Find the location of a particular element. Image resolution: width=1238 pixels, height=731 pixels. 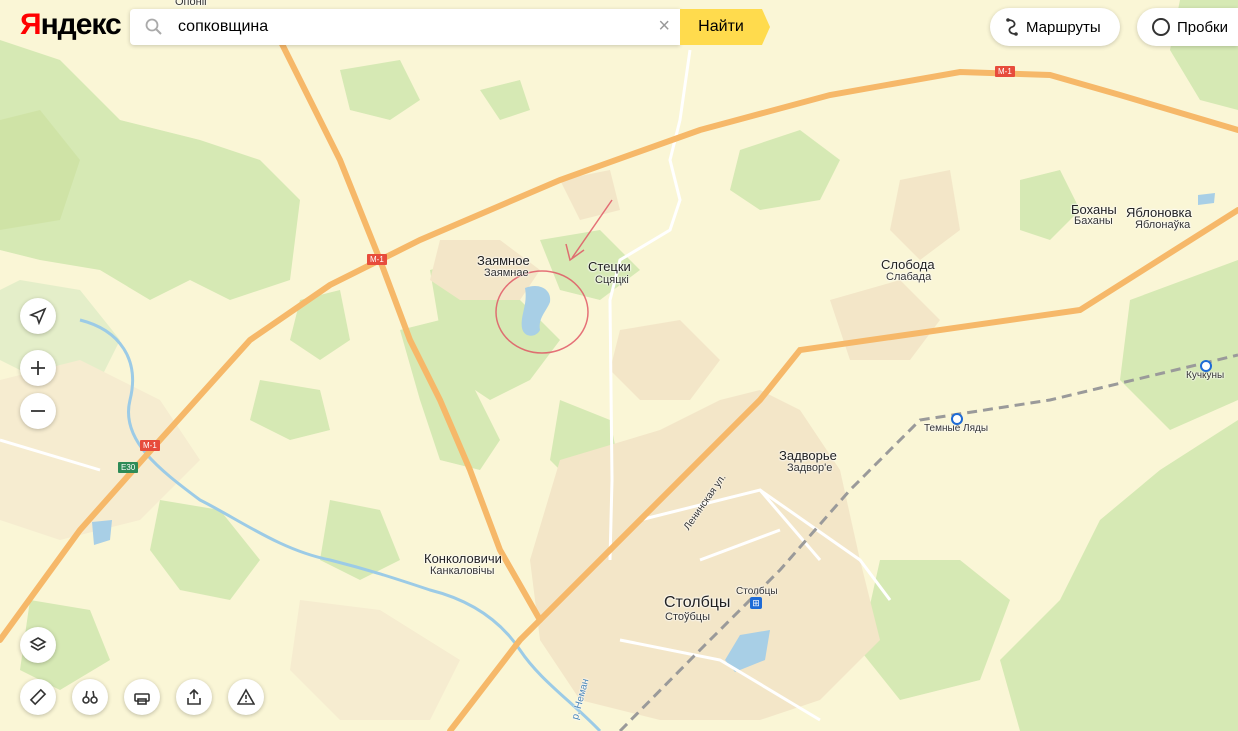

panorama-button is located at coordinates (90, 697).